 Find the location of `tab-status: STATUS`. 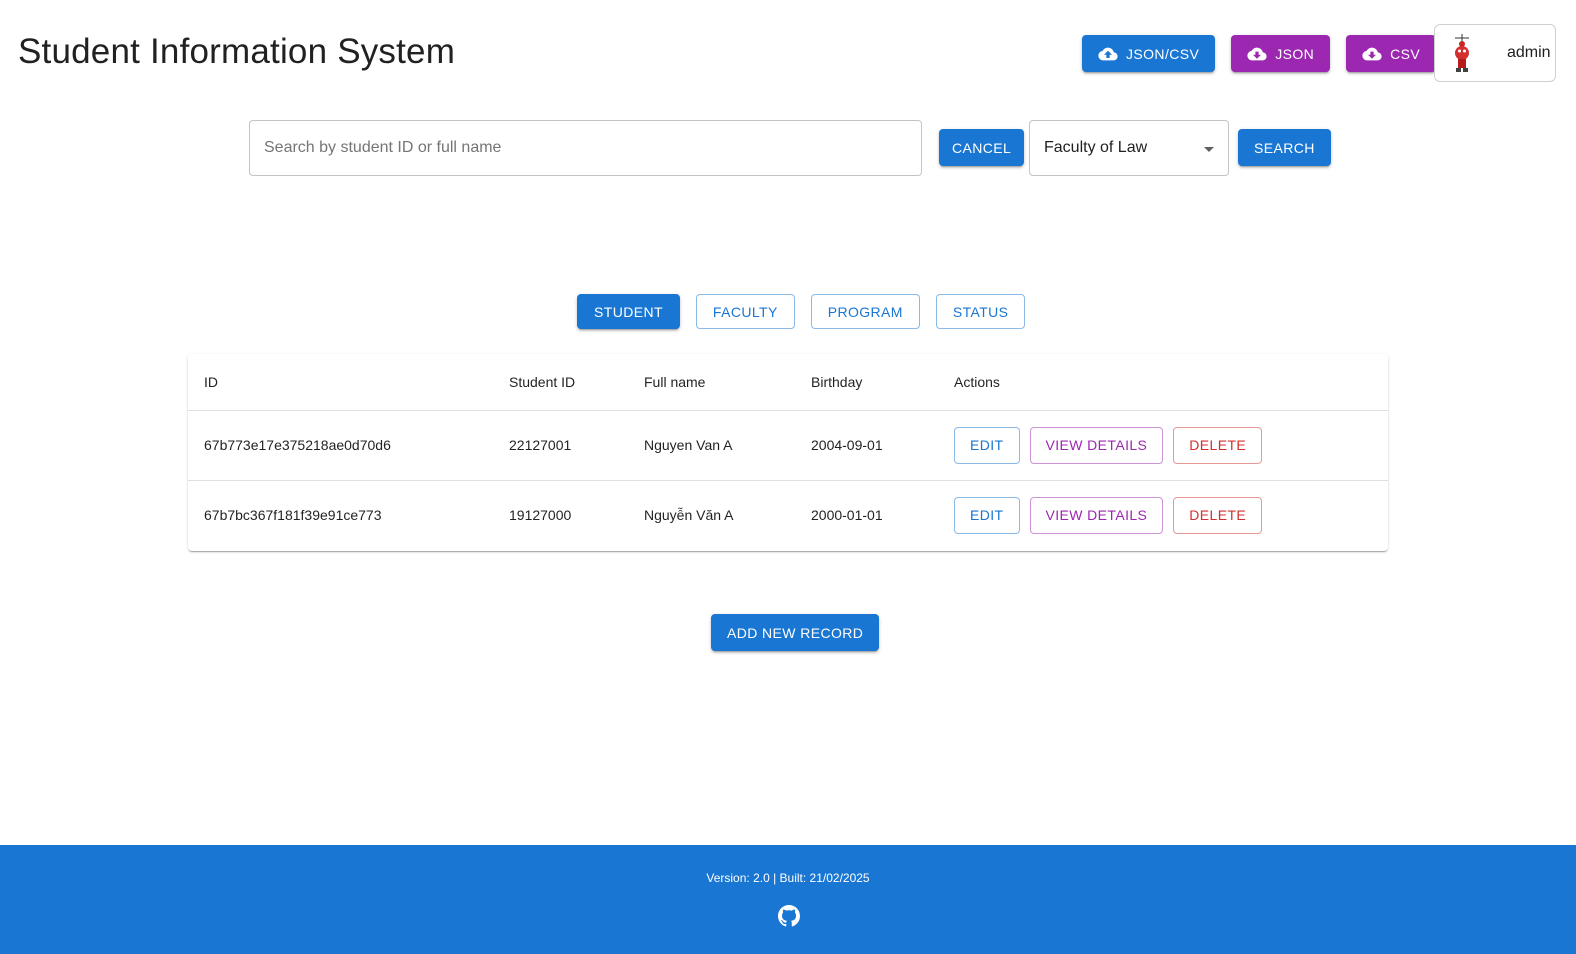

tab-status: STATUS is located at coordinates (980, 311).